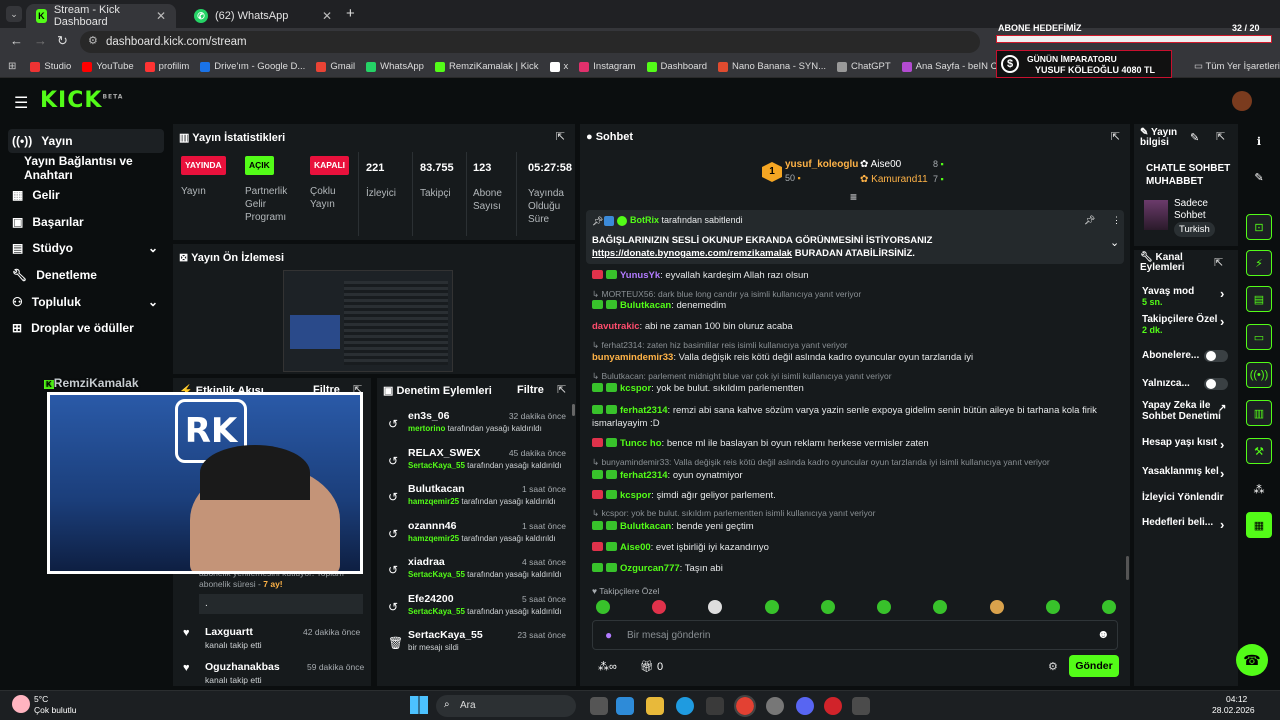 This screenshot has width=1280, height=720. I want to click on gifter-2: ✿ Aise00, so click(880, 164).